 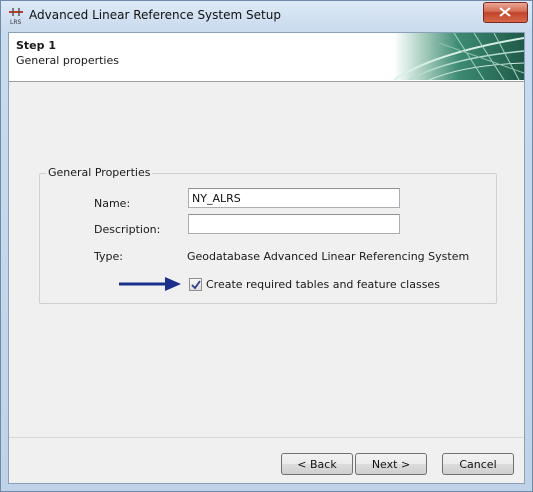 I want to click on step-title: Step 1, so click(x=36, y=45).